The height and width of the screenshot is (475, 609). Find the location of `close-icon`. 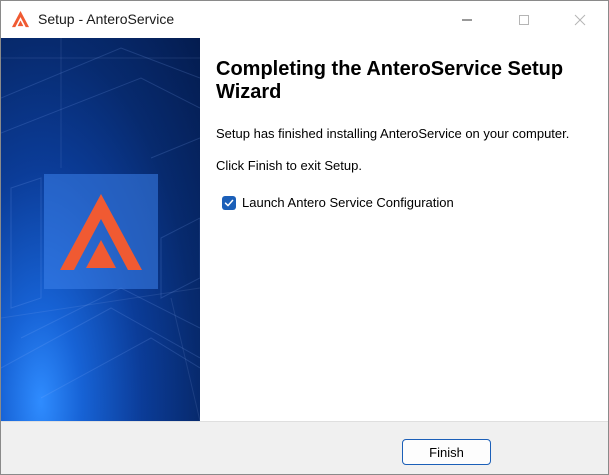

close-icon is located at coordinates (580, 19).